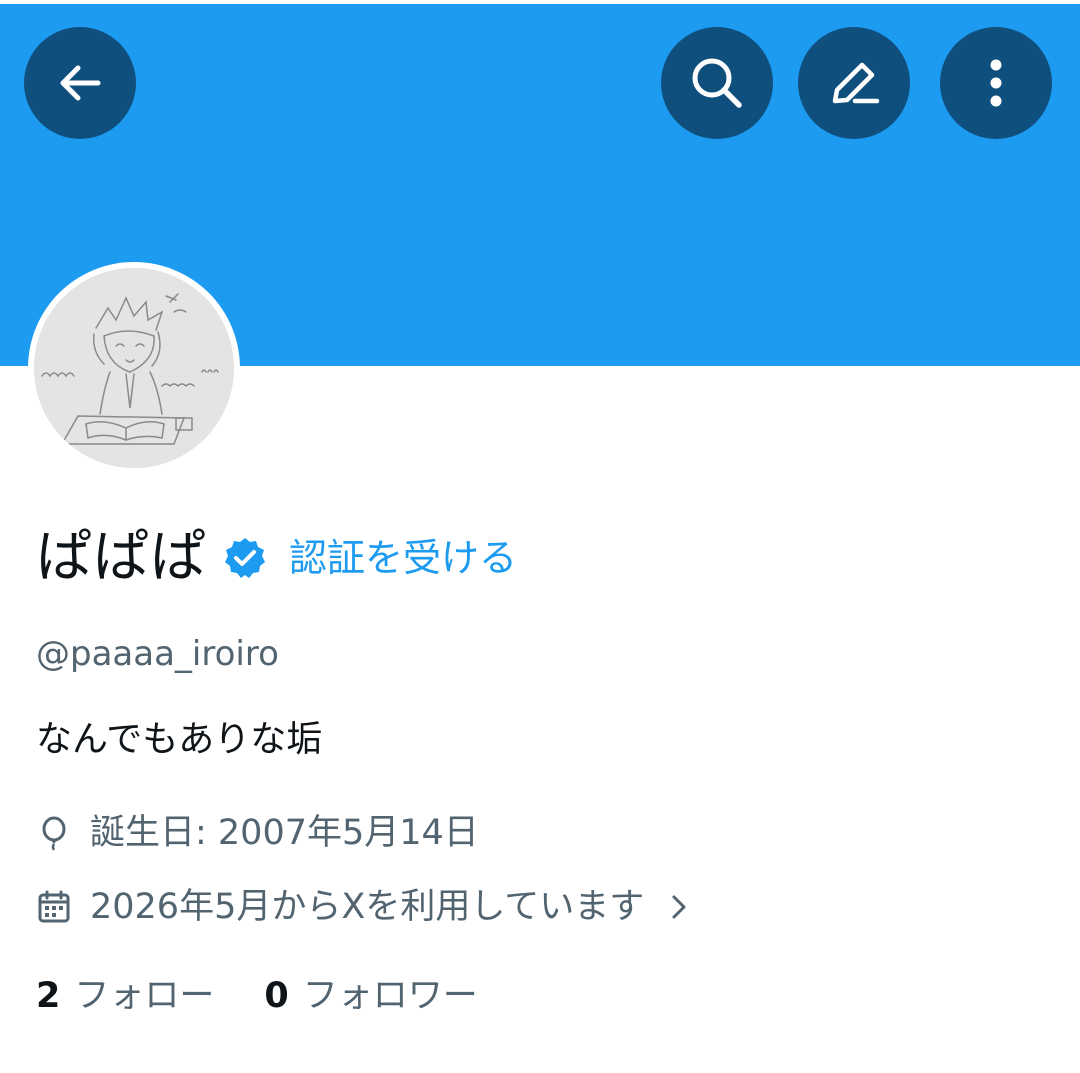  I want to click on avatar-sketch-image, so click(134, 368).